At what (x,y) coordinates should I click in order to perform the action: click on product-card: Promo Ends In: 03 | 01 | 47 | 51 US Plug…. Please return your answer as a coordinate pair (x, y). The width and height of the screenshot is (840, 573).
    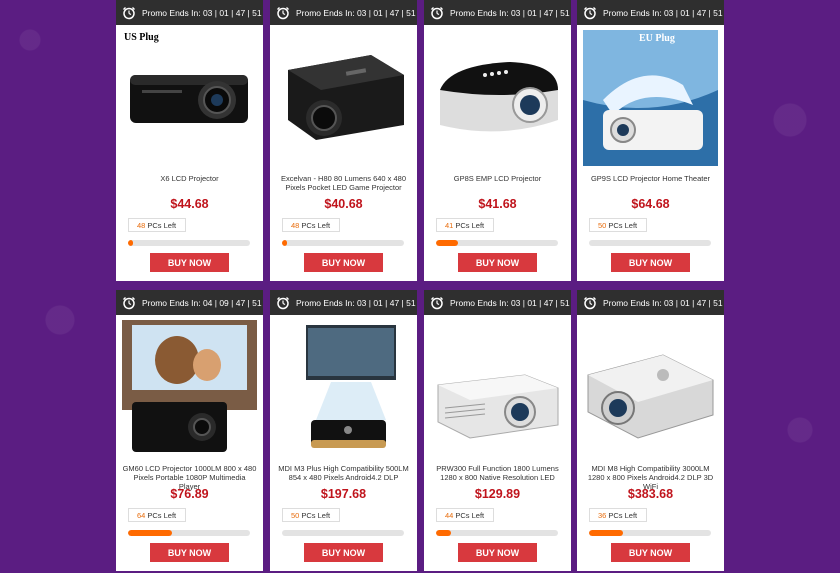
    Looking at the image, I should click on (189, 140).